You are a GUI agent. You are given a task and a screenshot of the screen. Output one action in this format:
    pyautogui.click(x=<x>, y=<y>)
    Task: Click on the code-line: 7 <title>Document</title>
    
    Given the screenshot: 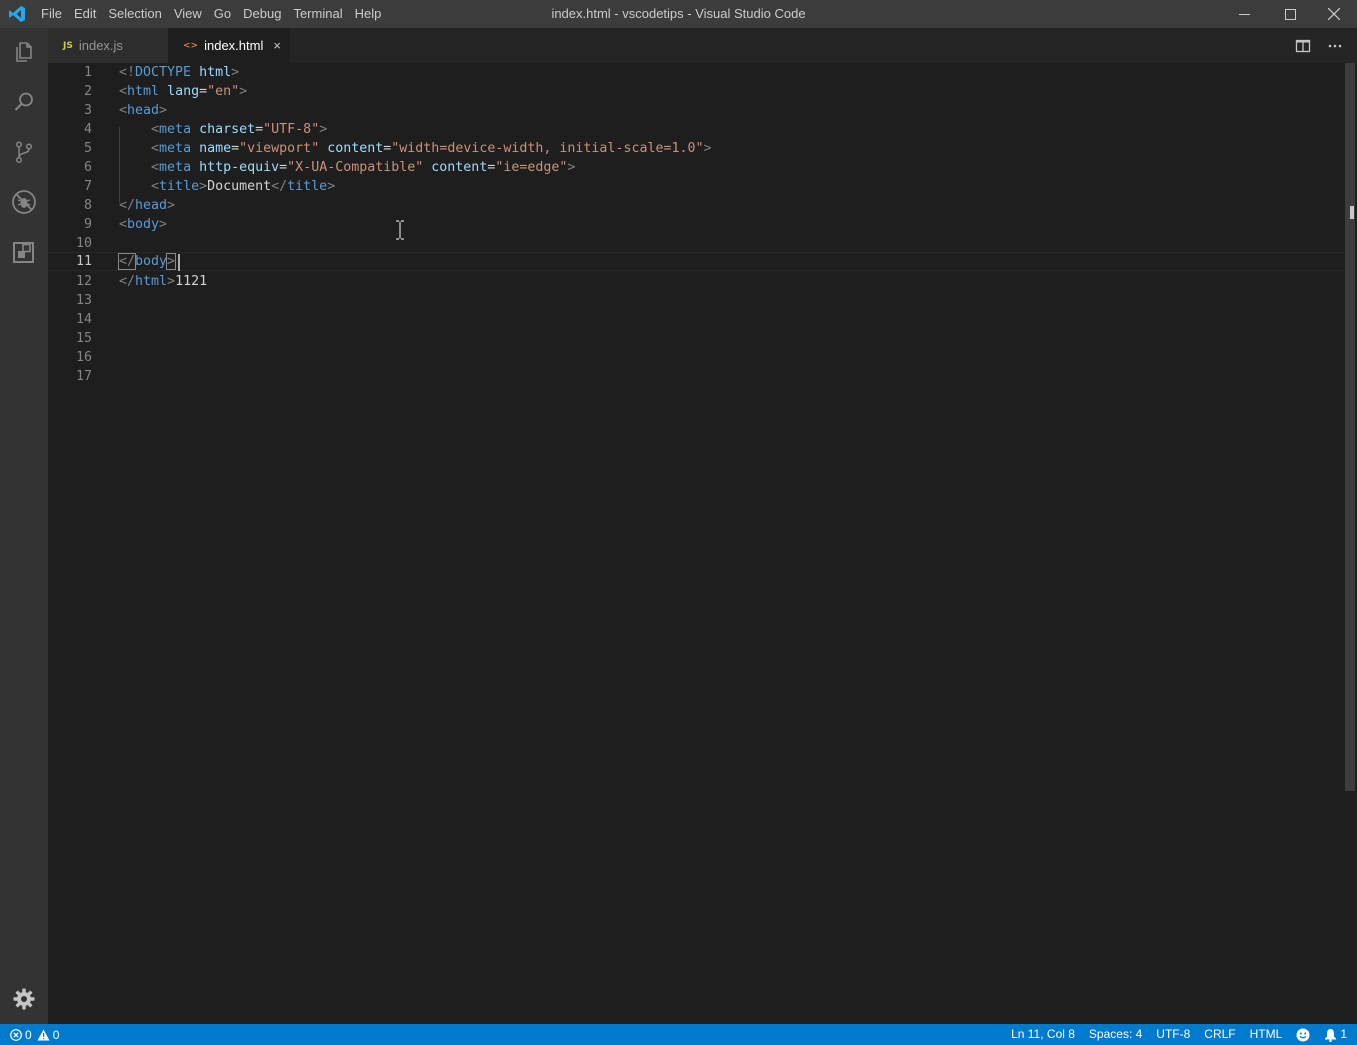 What is the action you would take?
    pyautogui.click(x=696, y=186)
    